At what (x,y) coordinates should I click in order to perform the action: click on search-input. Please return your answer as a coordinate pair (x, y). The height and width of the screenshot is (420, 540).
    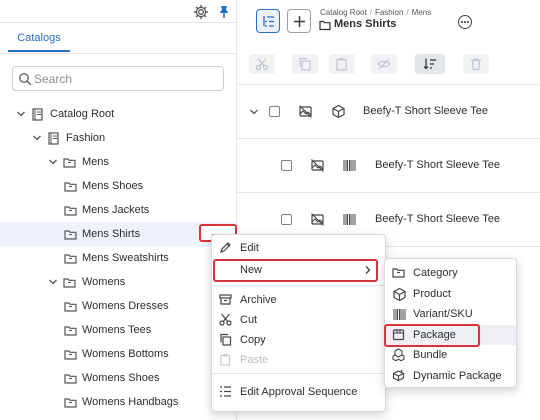
    Looking at the image, I should click on (125, 78).